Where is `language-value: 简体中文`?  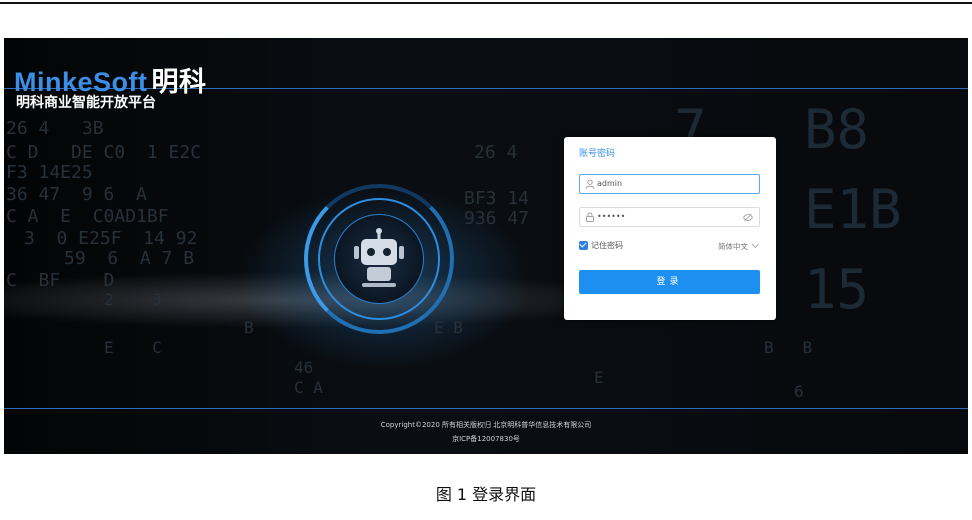 language-value: 简体中文 is located at coordinates (733, 246).